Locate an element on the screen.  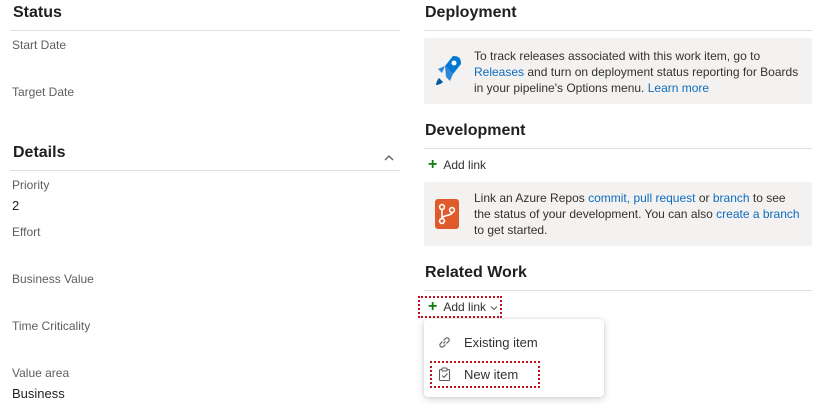
link-icon is located at coordinates (444, 344).